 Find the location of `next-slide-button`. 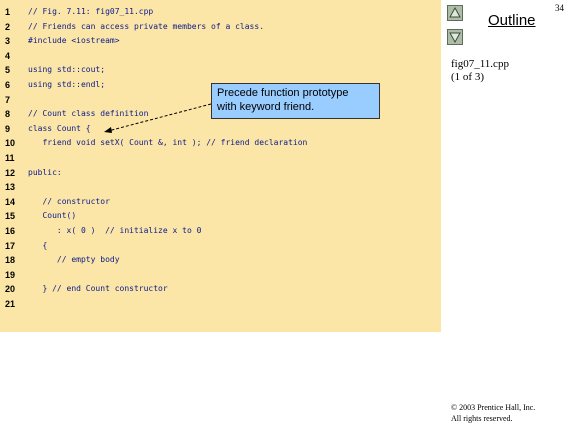

next-slide-button is located at coordinates (455, 37).